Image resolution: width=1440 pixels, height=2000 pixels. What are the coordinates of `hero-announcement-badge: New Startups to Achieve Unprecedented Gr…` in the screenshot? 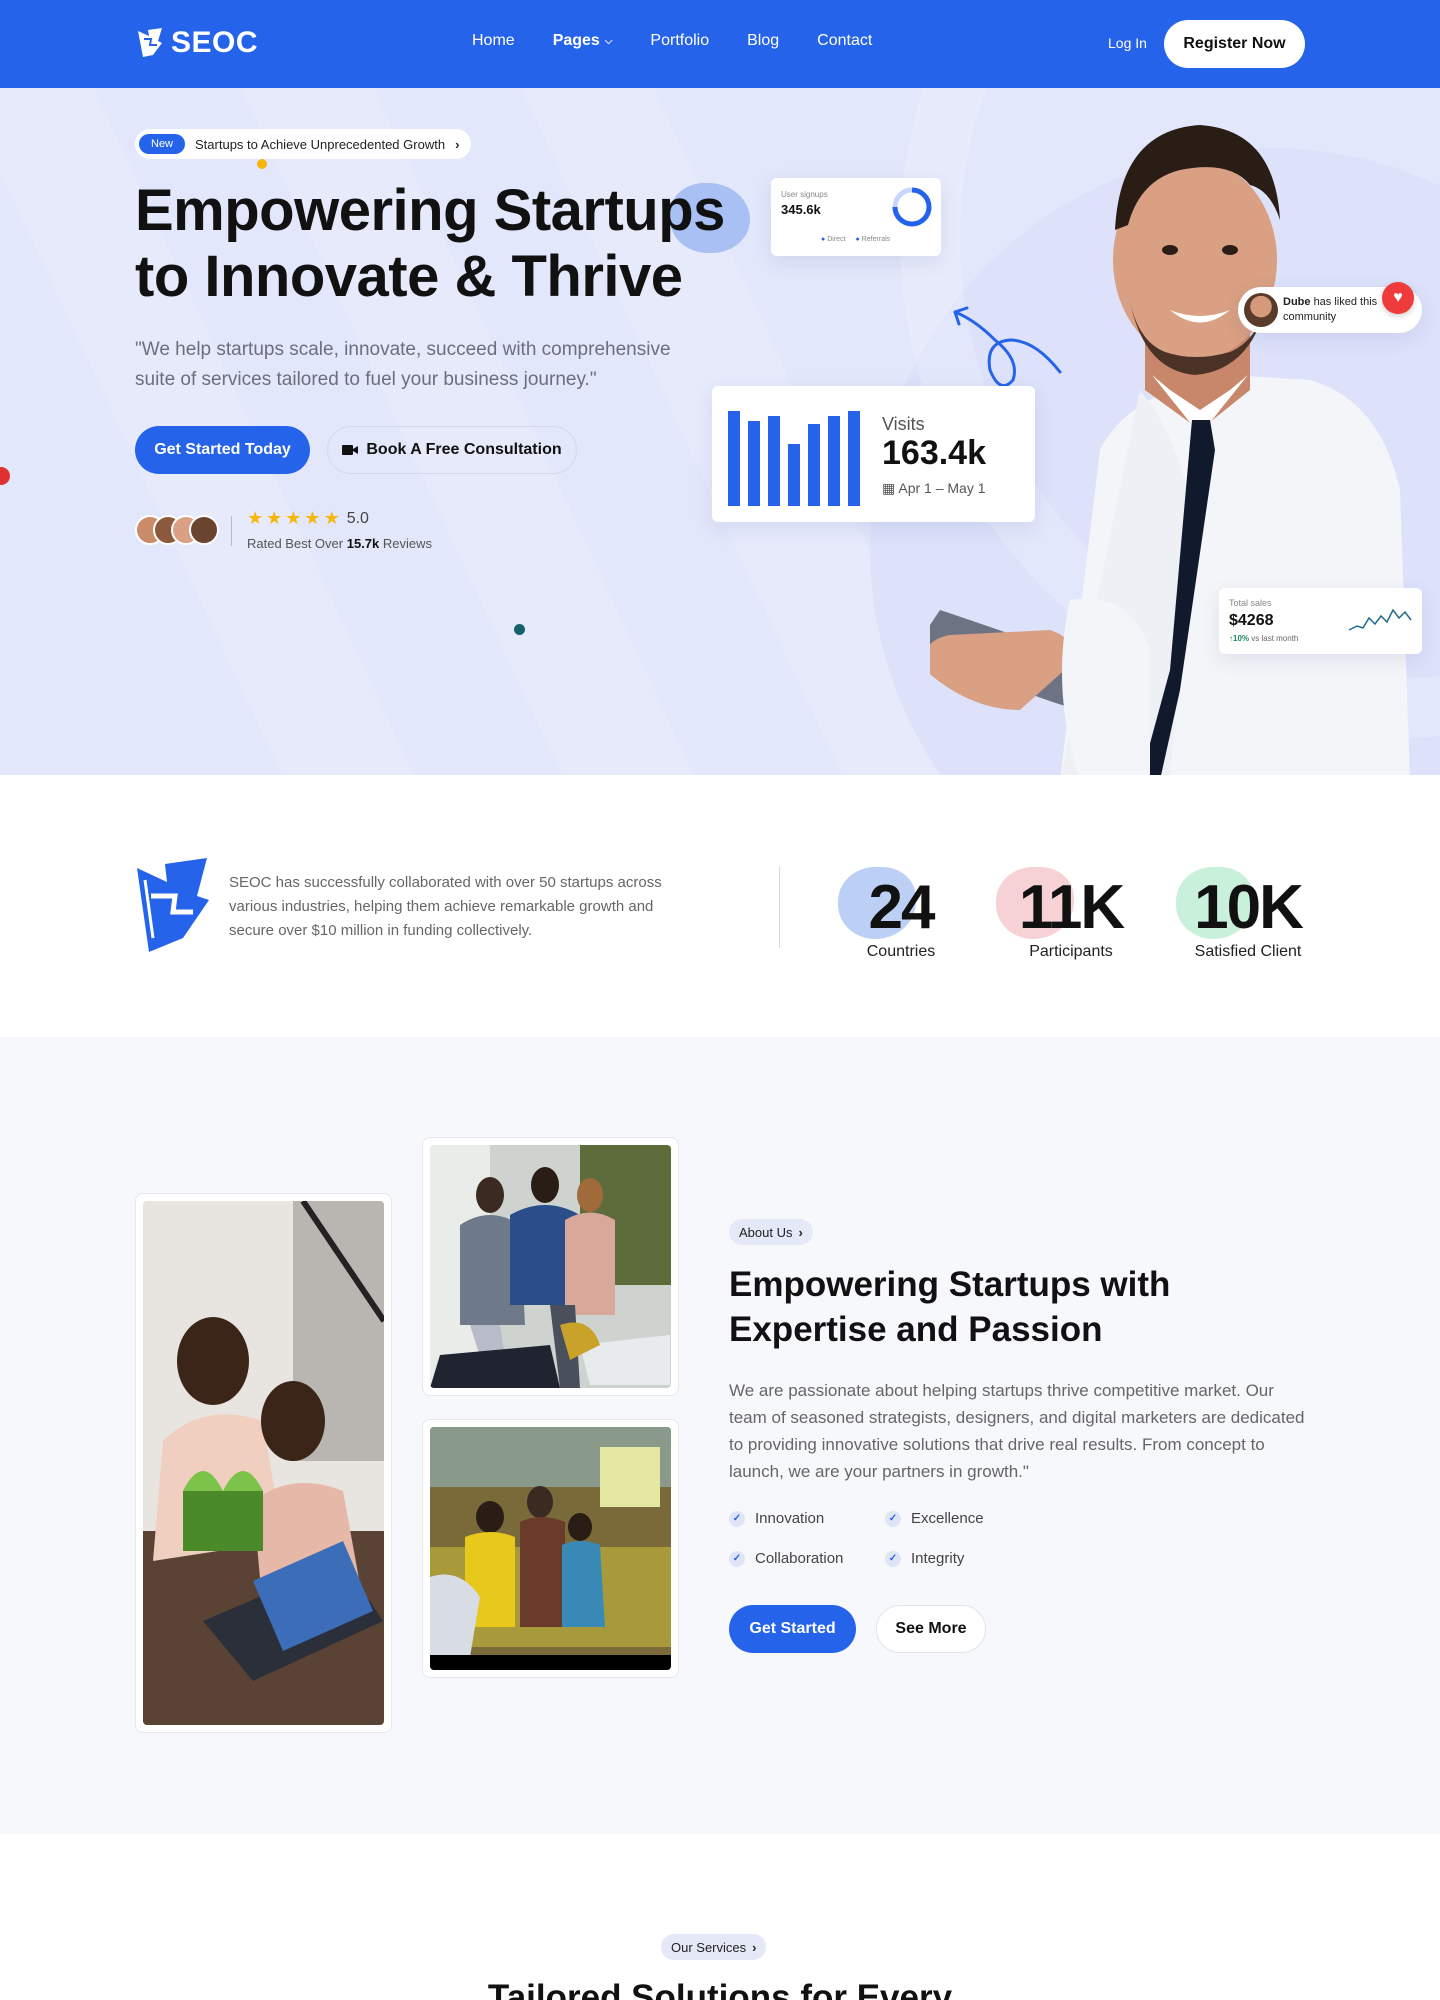 It's located at (303, 144).